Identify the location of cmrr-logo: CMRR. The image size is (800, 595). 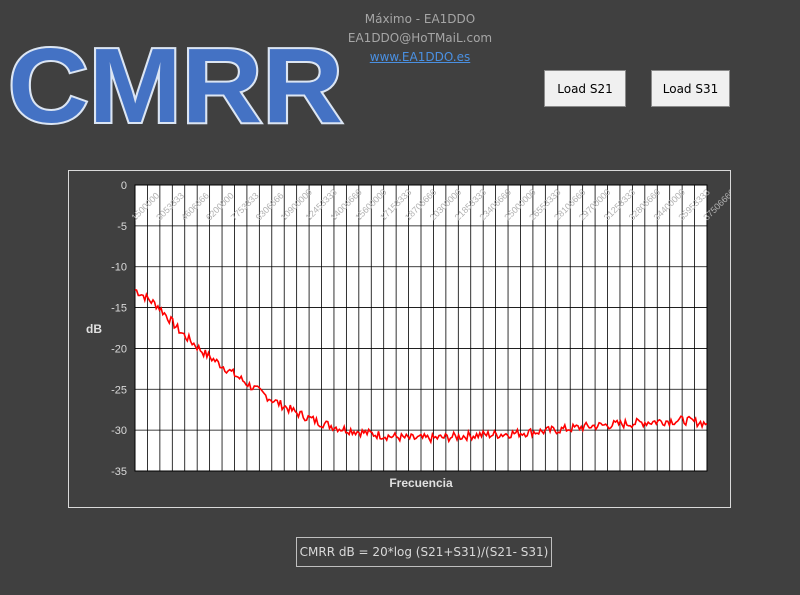
(175, 82).